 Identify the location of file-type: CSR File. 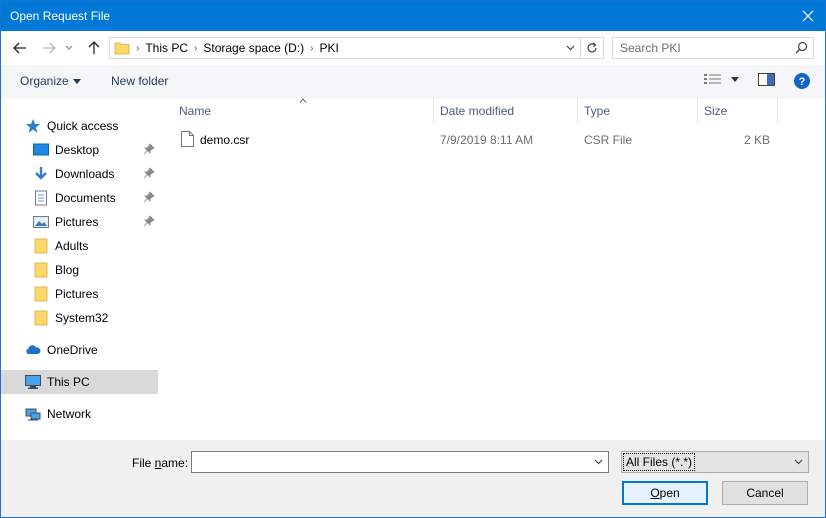
(608, 140).